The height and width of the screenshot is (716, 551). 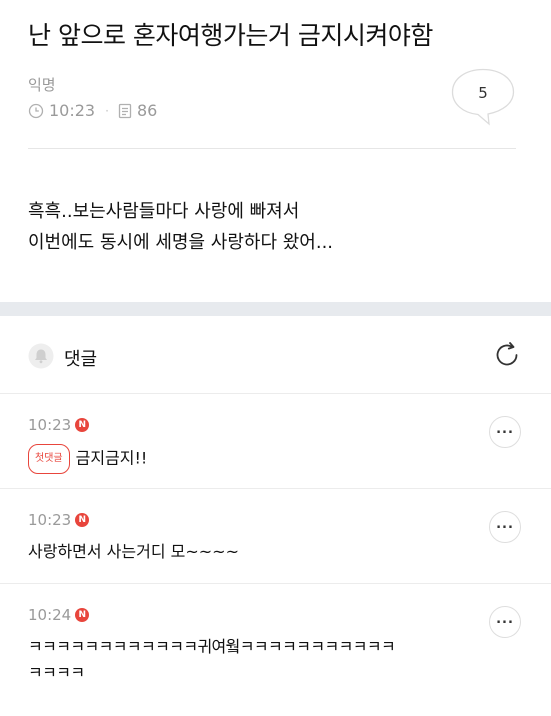 I want to click on clock-icon, so click(x=36, y=111).